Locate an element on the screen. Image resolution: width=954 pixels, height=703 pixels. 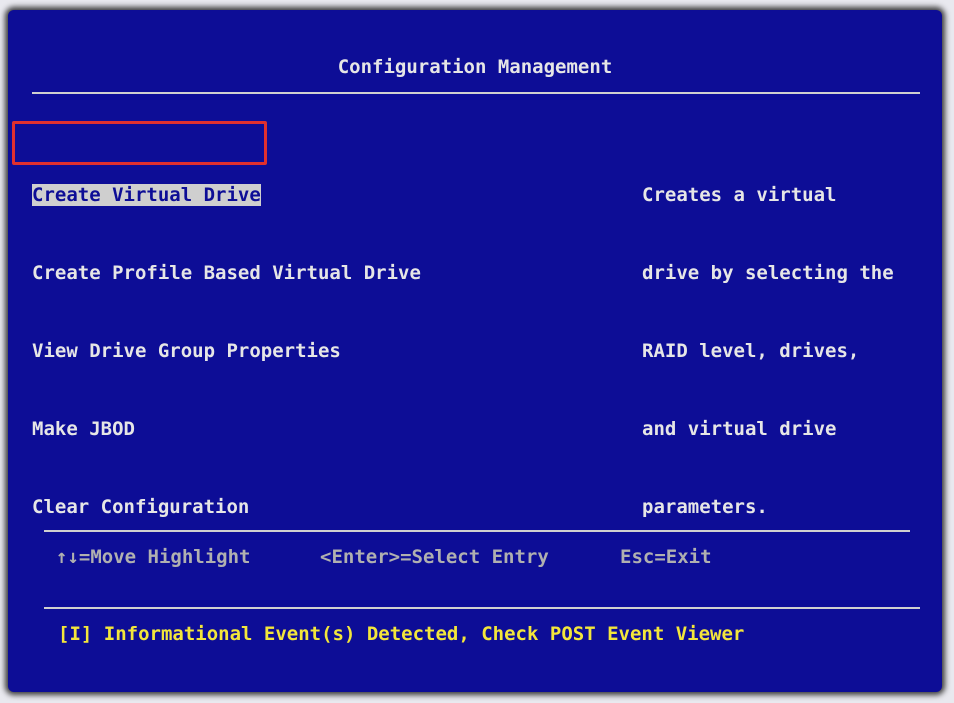
key-hint-exit: Esc=Exit is located at coordinates (666, 557).